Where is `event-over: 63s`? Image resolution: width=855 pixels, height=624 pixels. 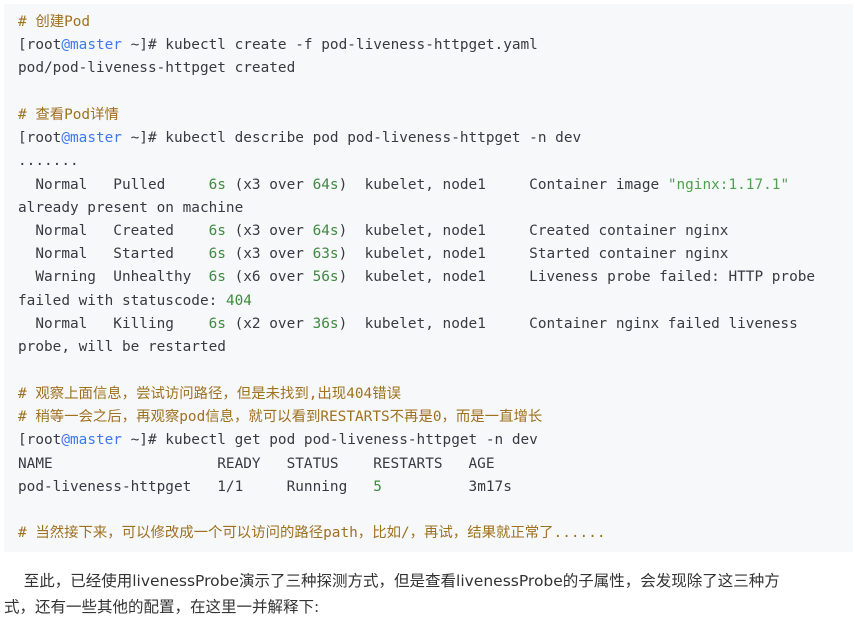
event-over: 63s is located at coordinates (325, 254).